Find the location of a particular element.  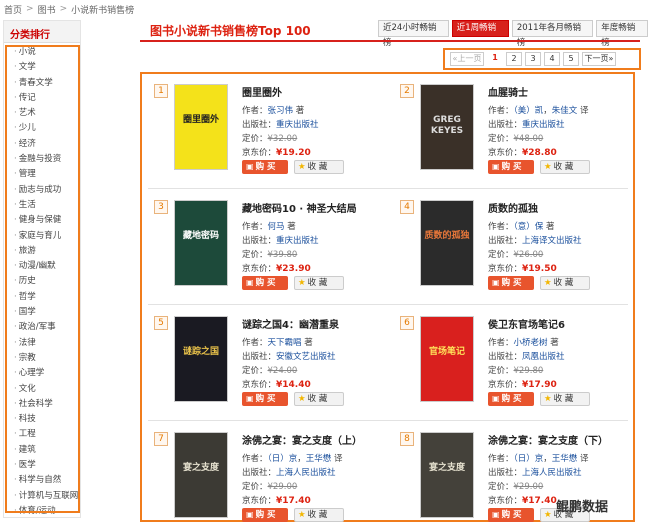

publisher-link: 上海译文出版社 is located at coordinates (552, 241).